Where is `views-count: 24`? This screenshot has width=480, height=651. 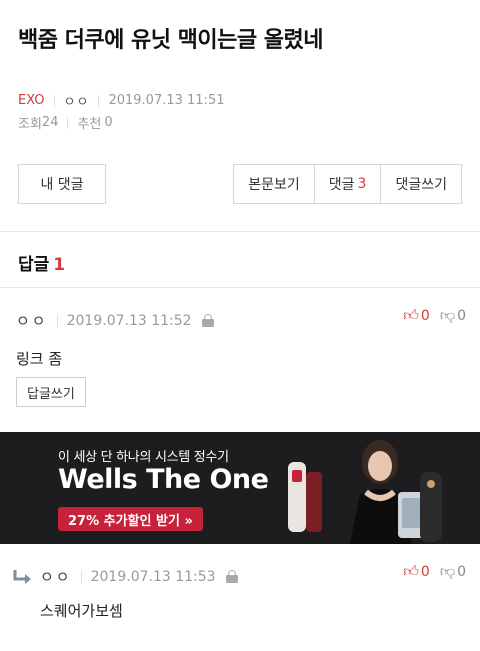
views-count: 24 is located at coordinates (50, 122).